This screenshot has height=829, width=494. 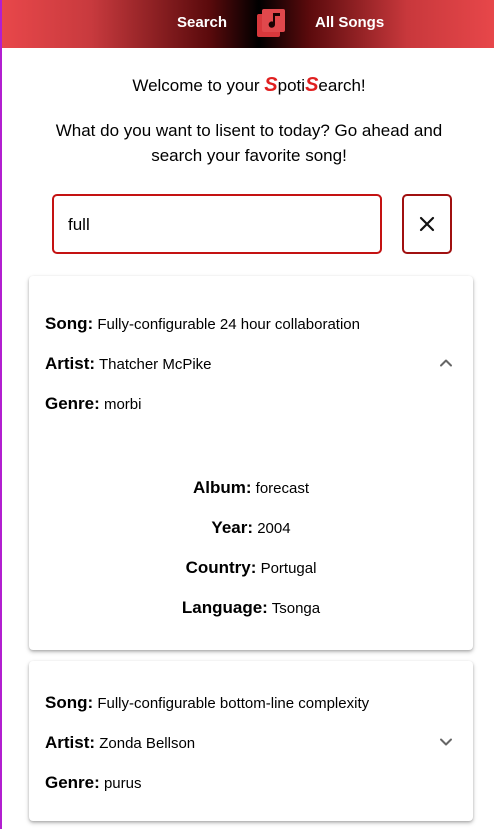 I want to click on genre-row: Genre: purus, so click(x=93, y=783).